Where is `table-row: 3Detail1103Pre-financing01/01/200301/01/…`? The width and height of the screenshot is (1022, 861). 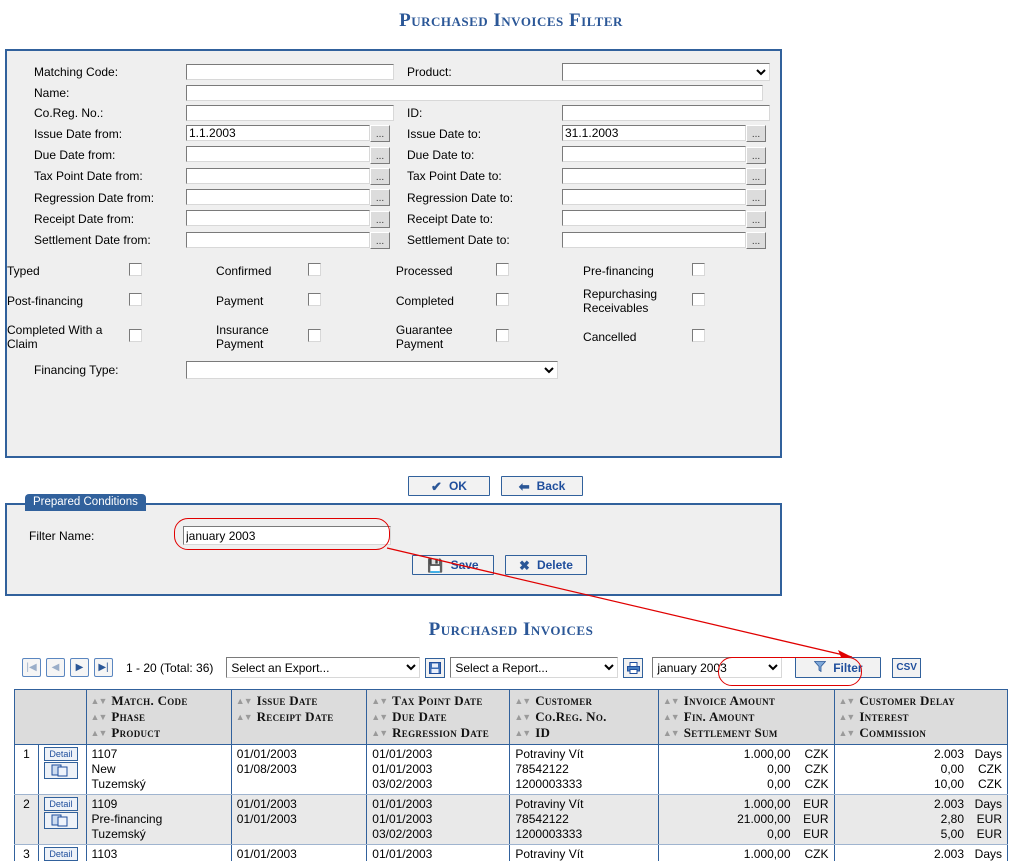
table-row: 3Detail1103Pre-financing01/01/200301/01/… is located at coordinates (511, 852).